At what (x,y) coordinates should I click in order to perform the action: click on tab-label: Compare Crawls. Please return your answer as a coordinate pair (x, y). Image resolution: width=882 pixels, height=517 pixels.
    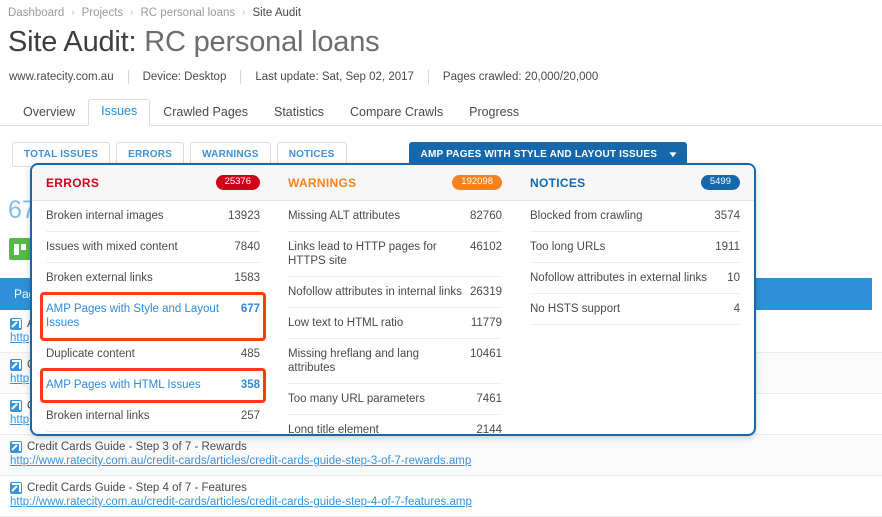
    Looking at the image, I should click on (397, 112).